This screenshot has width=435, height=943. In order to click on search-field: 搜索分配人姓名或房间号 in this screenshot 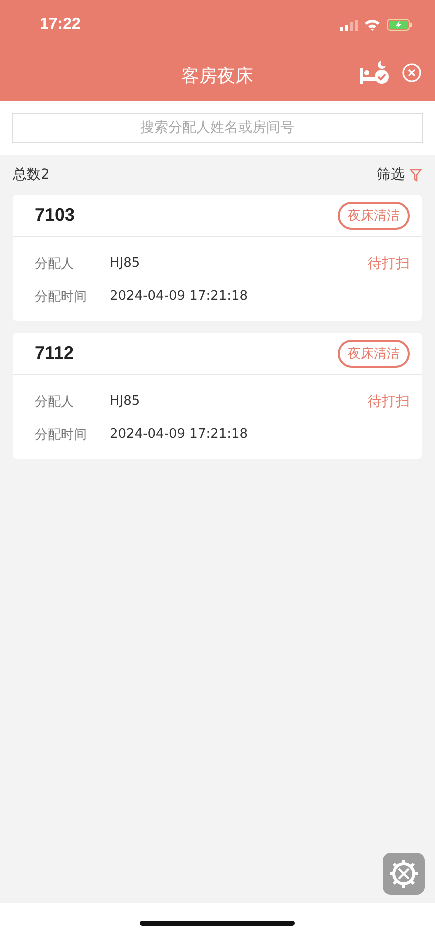, I will do `click(217, 128)`.